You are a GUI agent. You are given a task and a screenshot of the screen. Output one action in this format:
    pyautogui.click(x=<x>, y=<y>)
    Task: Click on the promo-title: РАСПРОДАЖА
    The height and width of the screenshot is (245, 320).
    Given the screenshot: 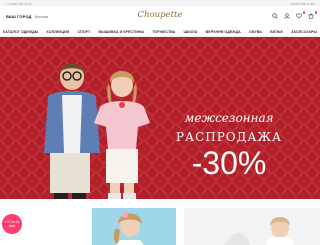 What is the action you would take?
    pyautogui.click(x=229, y=137)
    